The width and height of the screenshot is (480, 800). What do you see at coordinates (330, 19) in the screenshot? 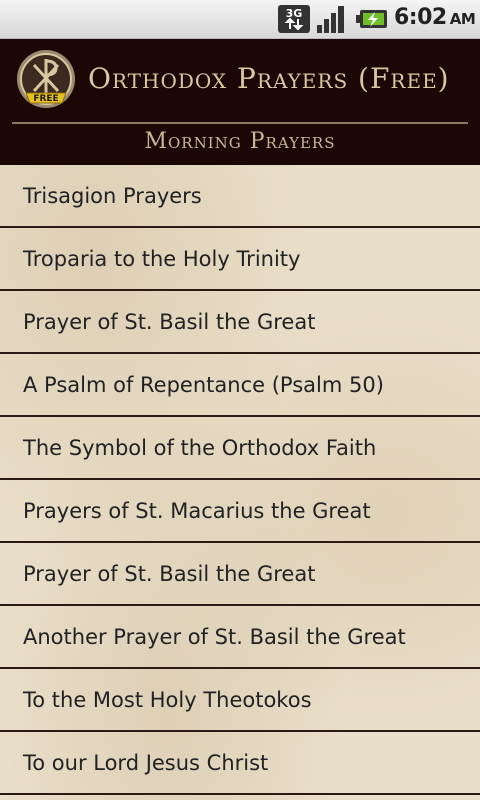
I see `signal-strength-icon` at bounding box center [330, 19].